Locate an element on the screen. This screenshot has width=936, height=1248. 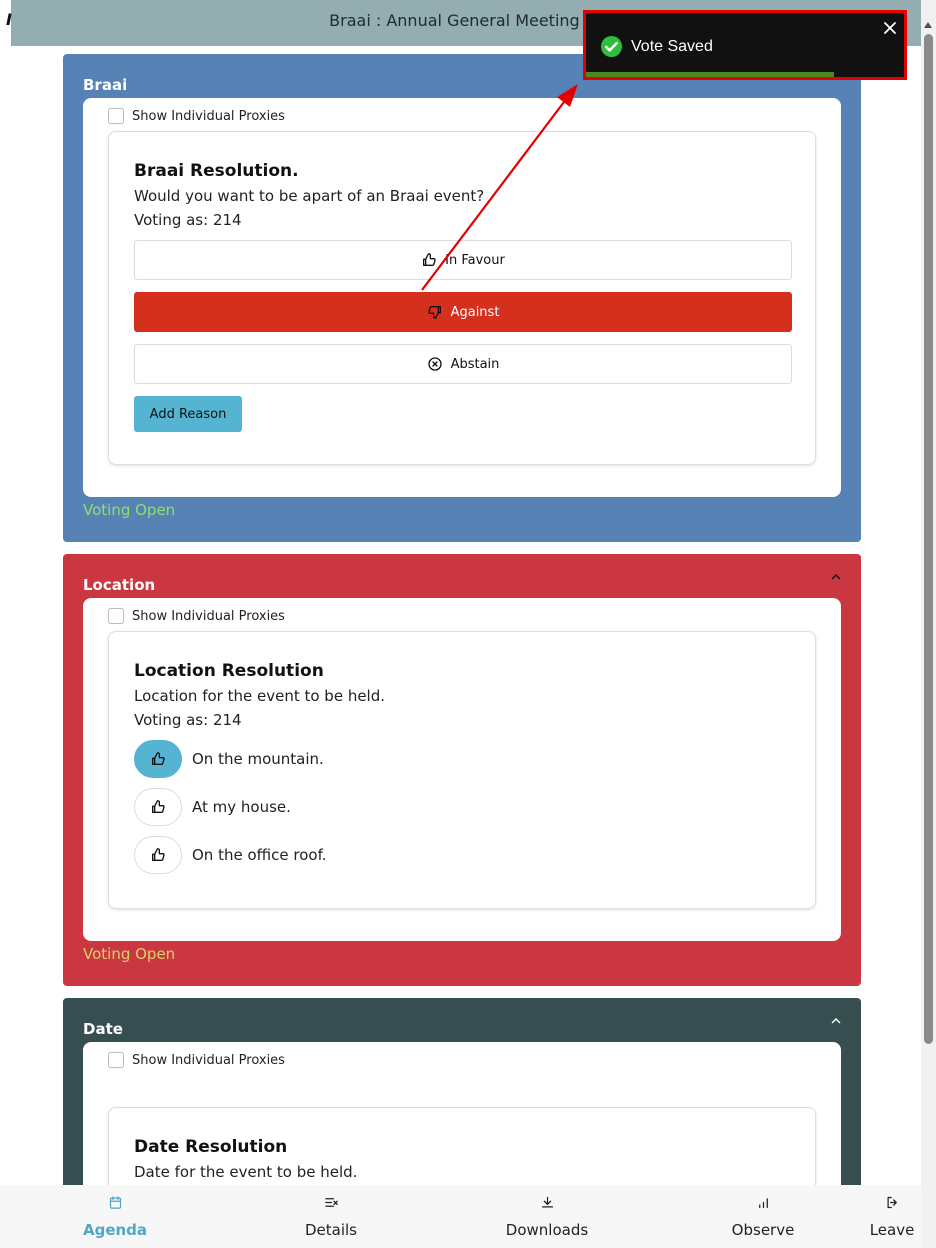
vote-saved-toast: Vote Saved is located at coordinates (745, 45).